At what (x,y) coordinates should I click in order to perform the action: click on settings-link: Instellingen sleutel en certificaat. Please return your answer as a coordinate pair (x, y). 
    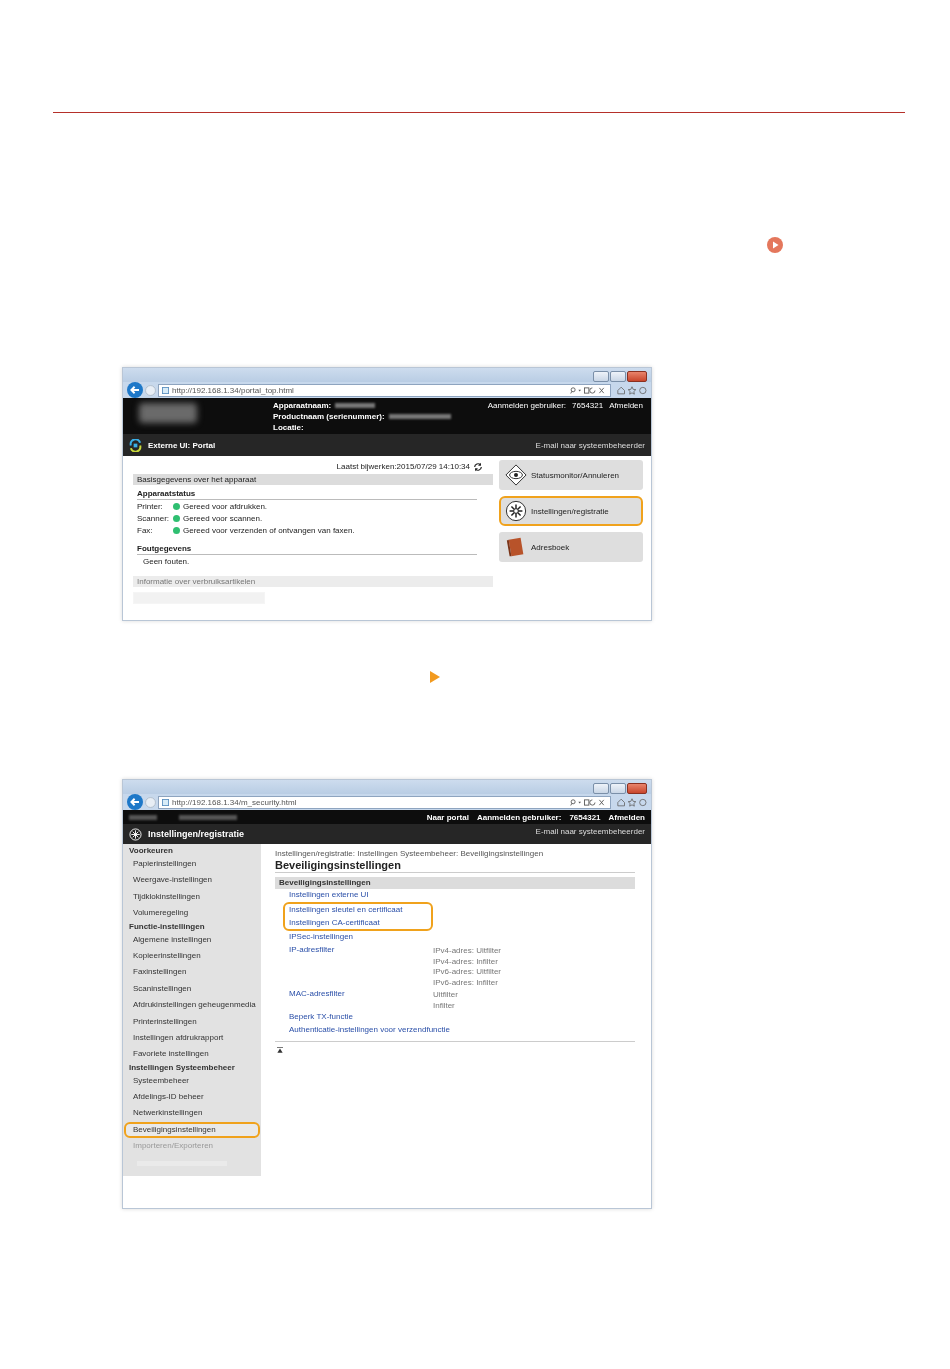
    Looking at the image, I should click on (361, 910).